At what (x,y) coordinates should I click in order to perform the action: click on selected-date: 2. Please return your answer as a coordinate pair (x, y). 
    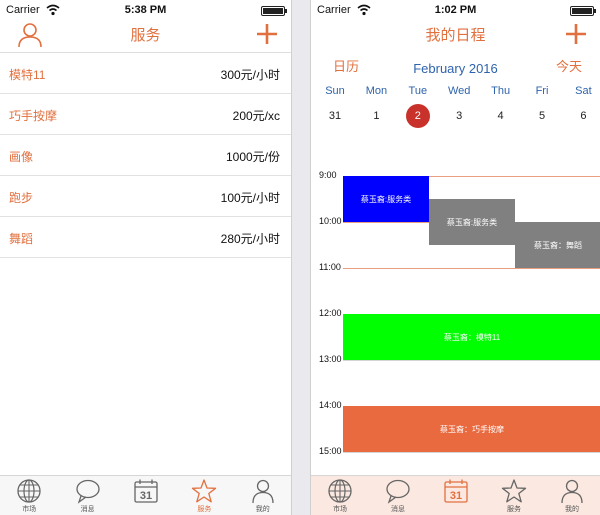
    Looking at the image, I should click on (418, 116).